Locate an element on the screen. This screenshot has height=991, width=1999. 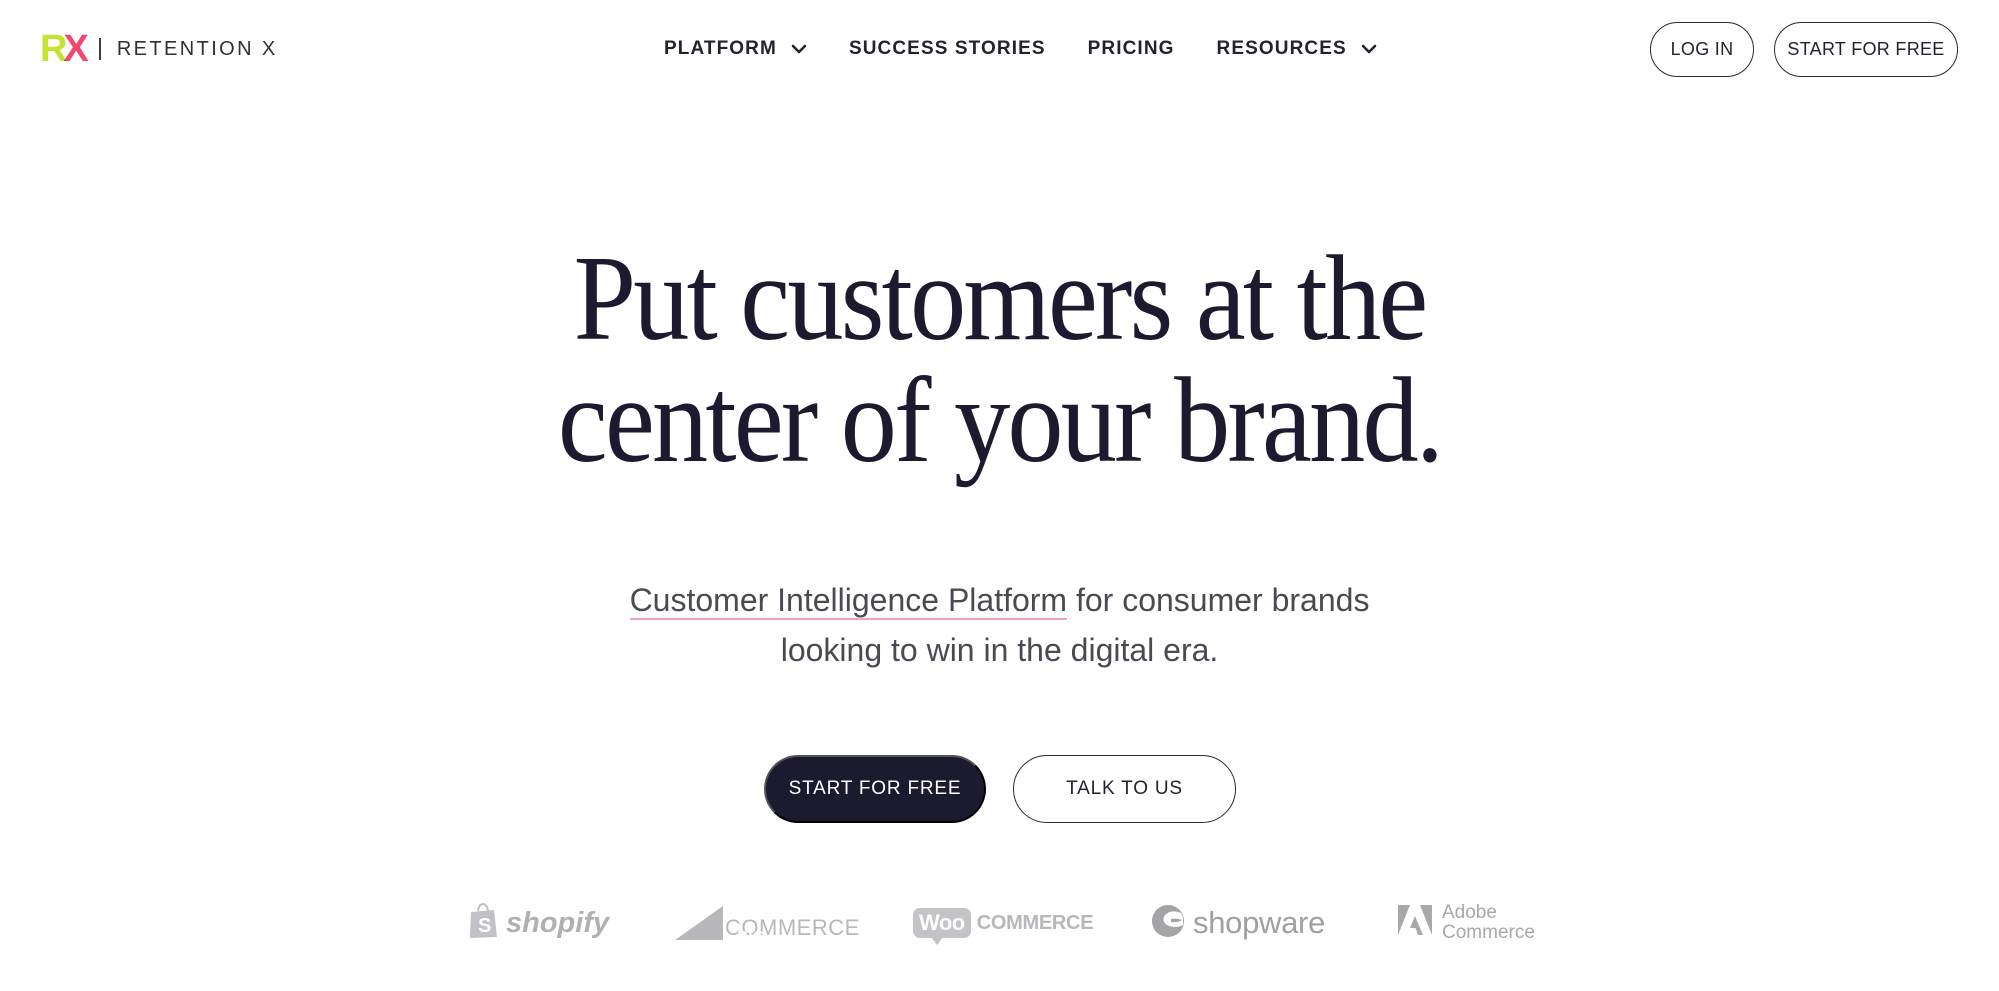
shopware-logo: shopware is located at coordinates (1238, 923).